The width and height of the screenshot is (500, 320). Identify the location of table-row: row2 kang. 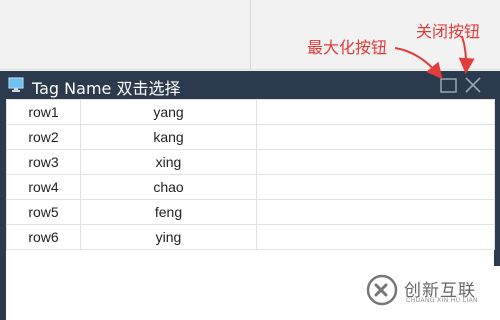
(250, 137).